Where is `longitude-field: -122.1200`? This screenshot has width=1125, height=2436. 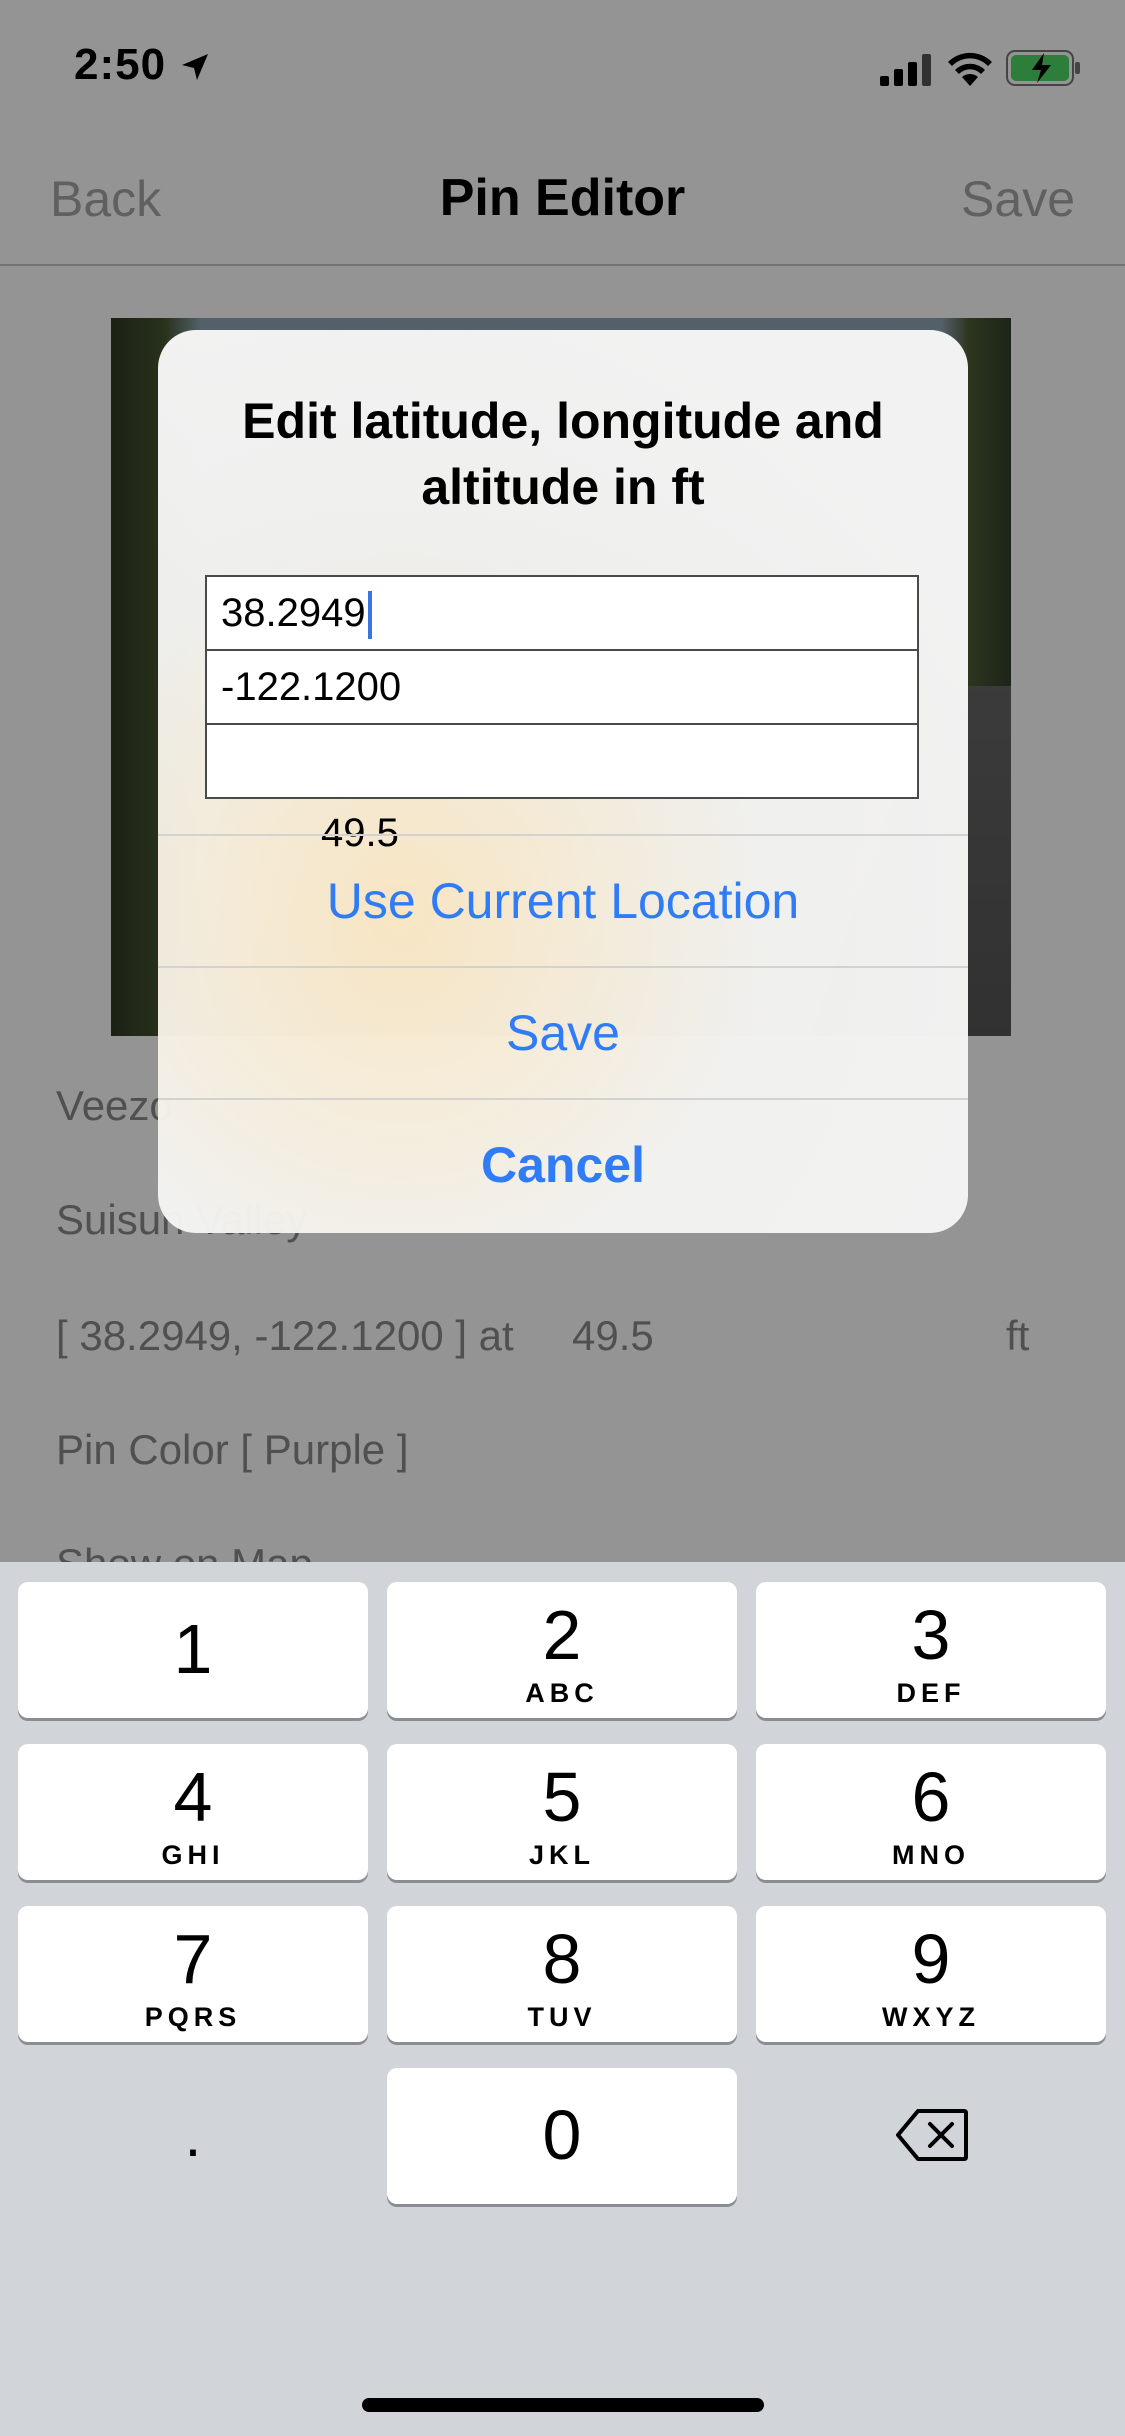
longitude-field: -122.1200 is located at coordinates (562, 687).